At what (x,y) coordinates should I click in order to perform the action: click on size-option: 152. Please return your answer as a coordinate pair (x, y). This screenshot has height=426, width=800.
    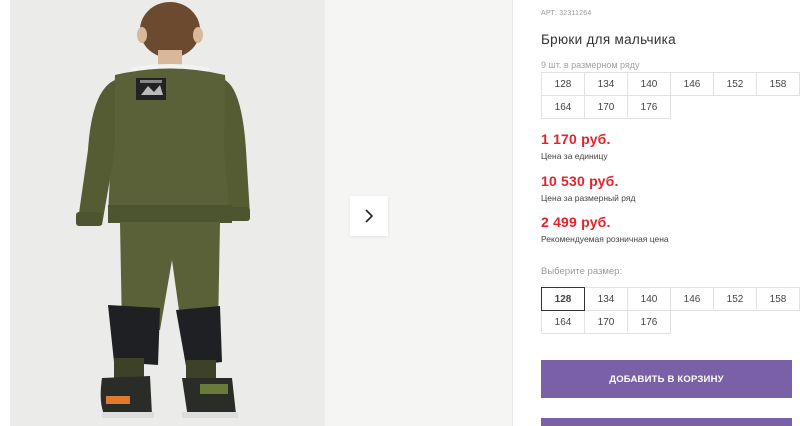
    Looking at the image, I should click on (735, 299).